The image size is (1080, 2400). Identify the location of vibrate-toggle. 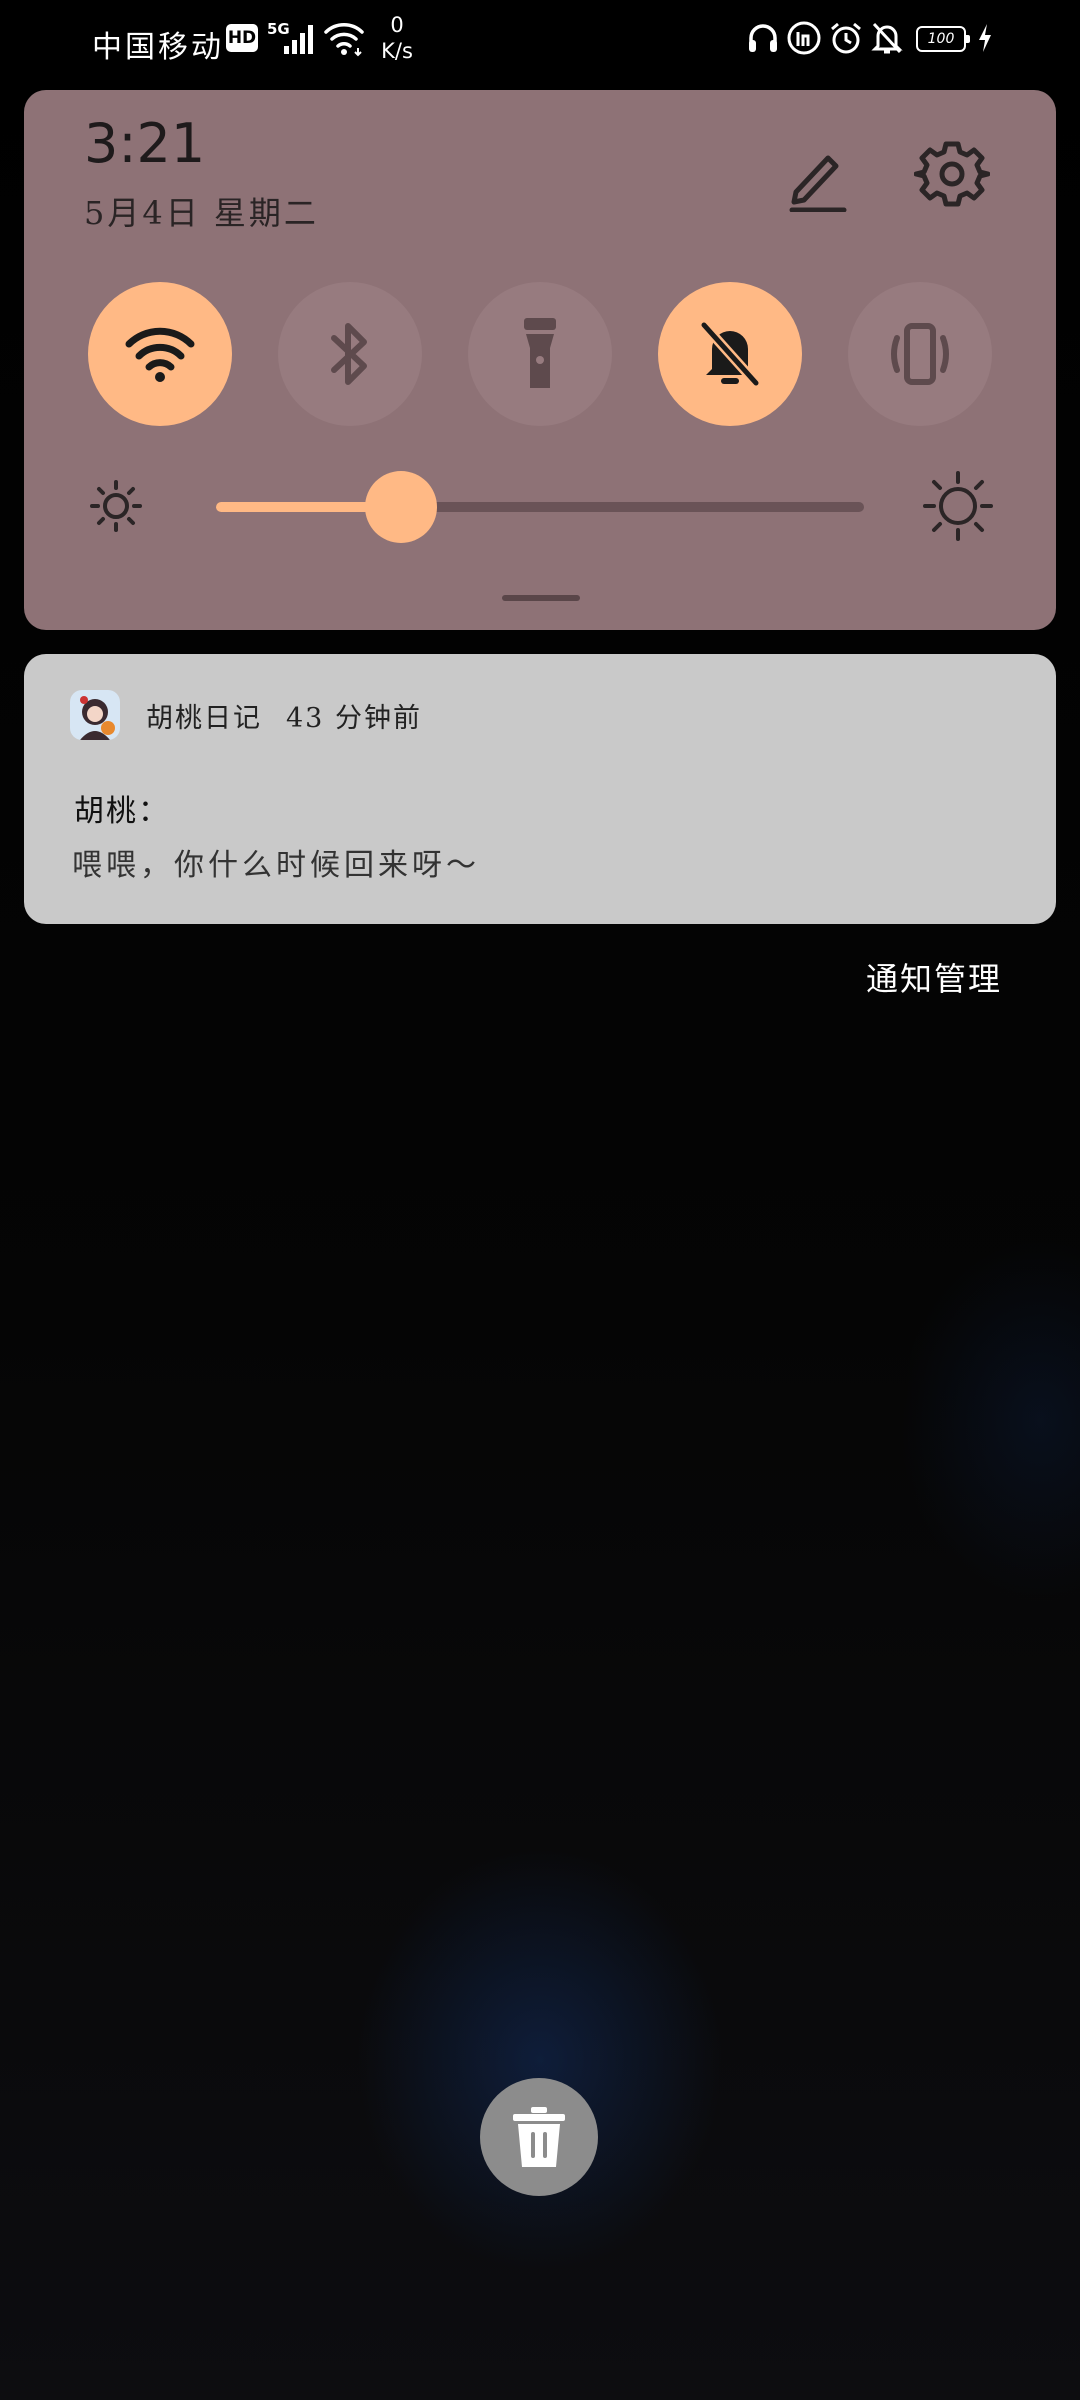
(920, 354).